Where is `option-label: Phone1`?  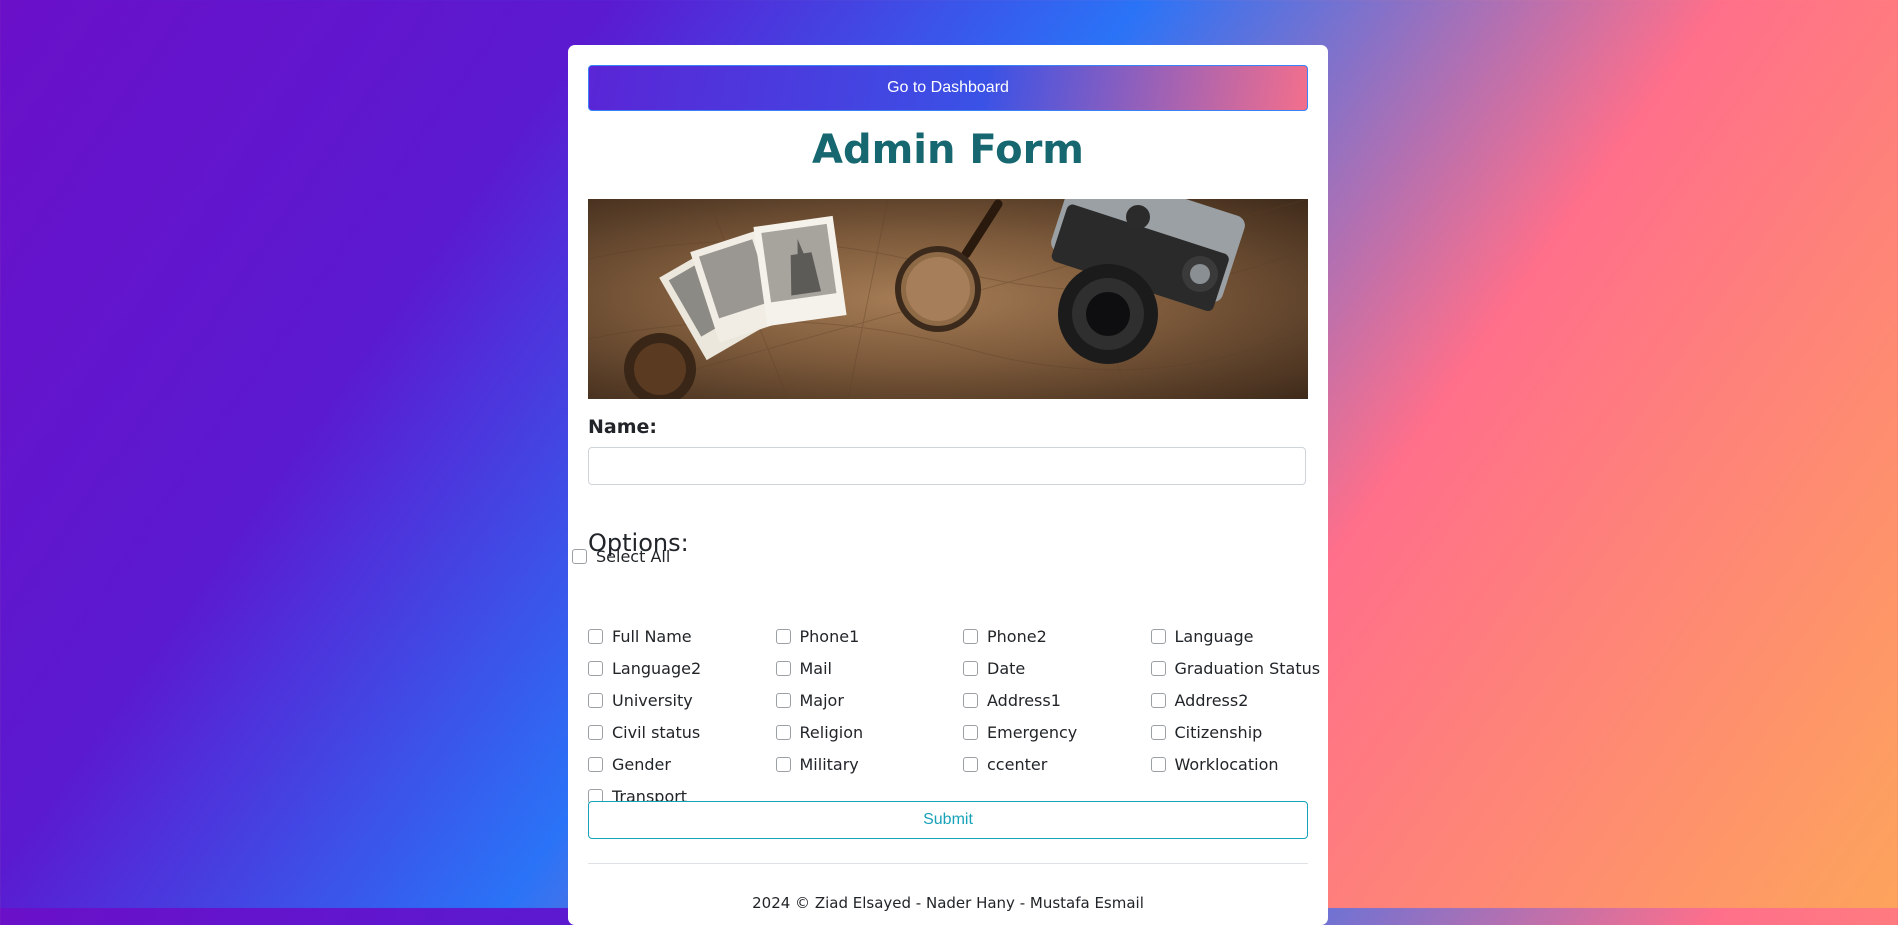 option-label: Phone1 is located at coordinates (829, 636).